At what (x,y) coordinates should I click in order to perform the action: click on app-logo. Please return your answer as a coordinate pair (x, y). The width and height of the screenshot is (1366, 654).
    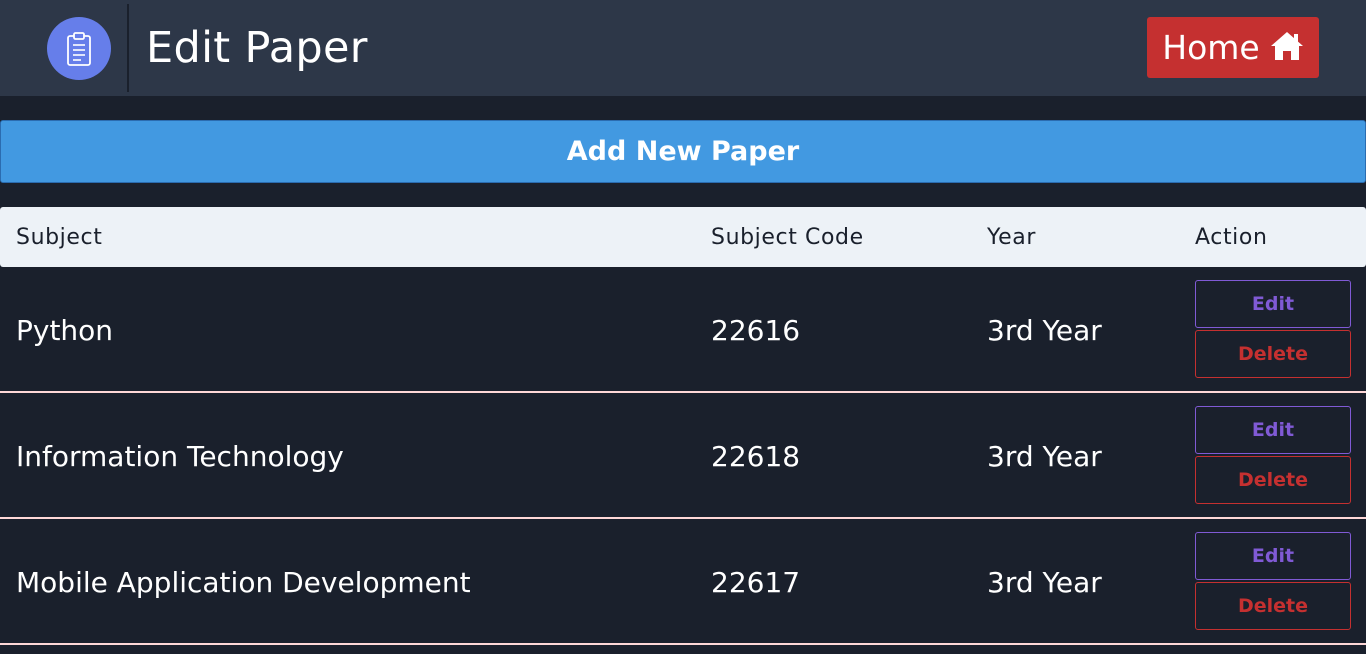
    Looking at the image, I should click on (79, 48).